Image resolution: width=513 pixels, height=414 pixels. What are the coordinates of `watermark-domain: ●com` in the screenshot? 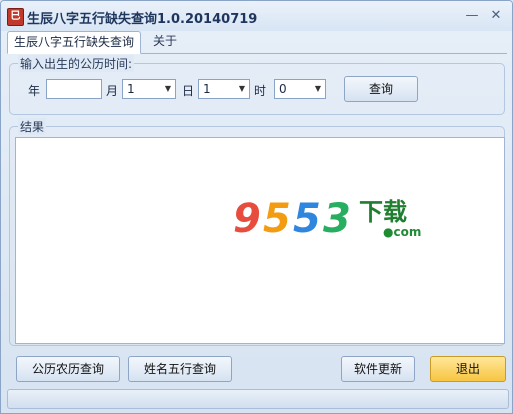 It's located at (402, 232).